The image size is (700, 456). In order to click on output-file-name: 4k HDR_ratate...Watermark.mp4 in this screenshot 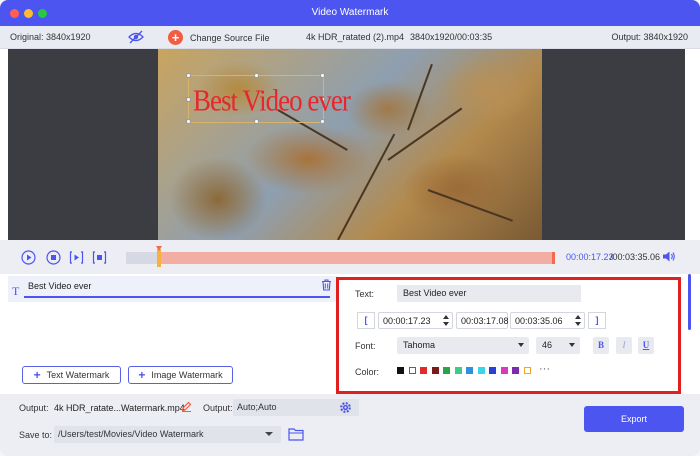, I will do `click(119, 408)`.